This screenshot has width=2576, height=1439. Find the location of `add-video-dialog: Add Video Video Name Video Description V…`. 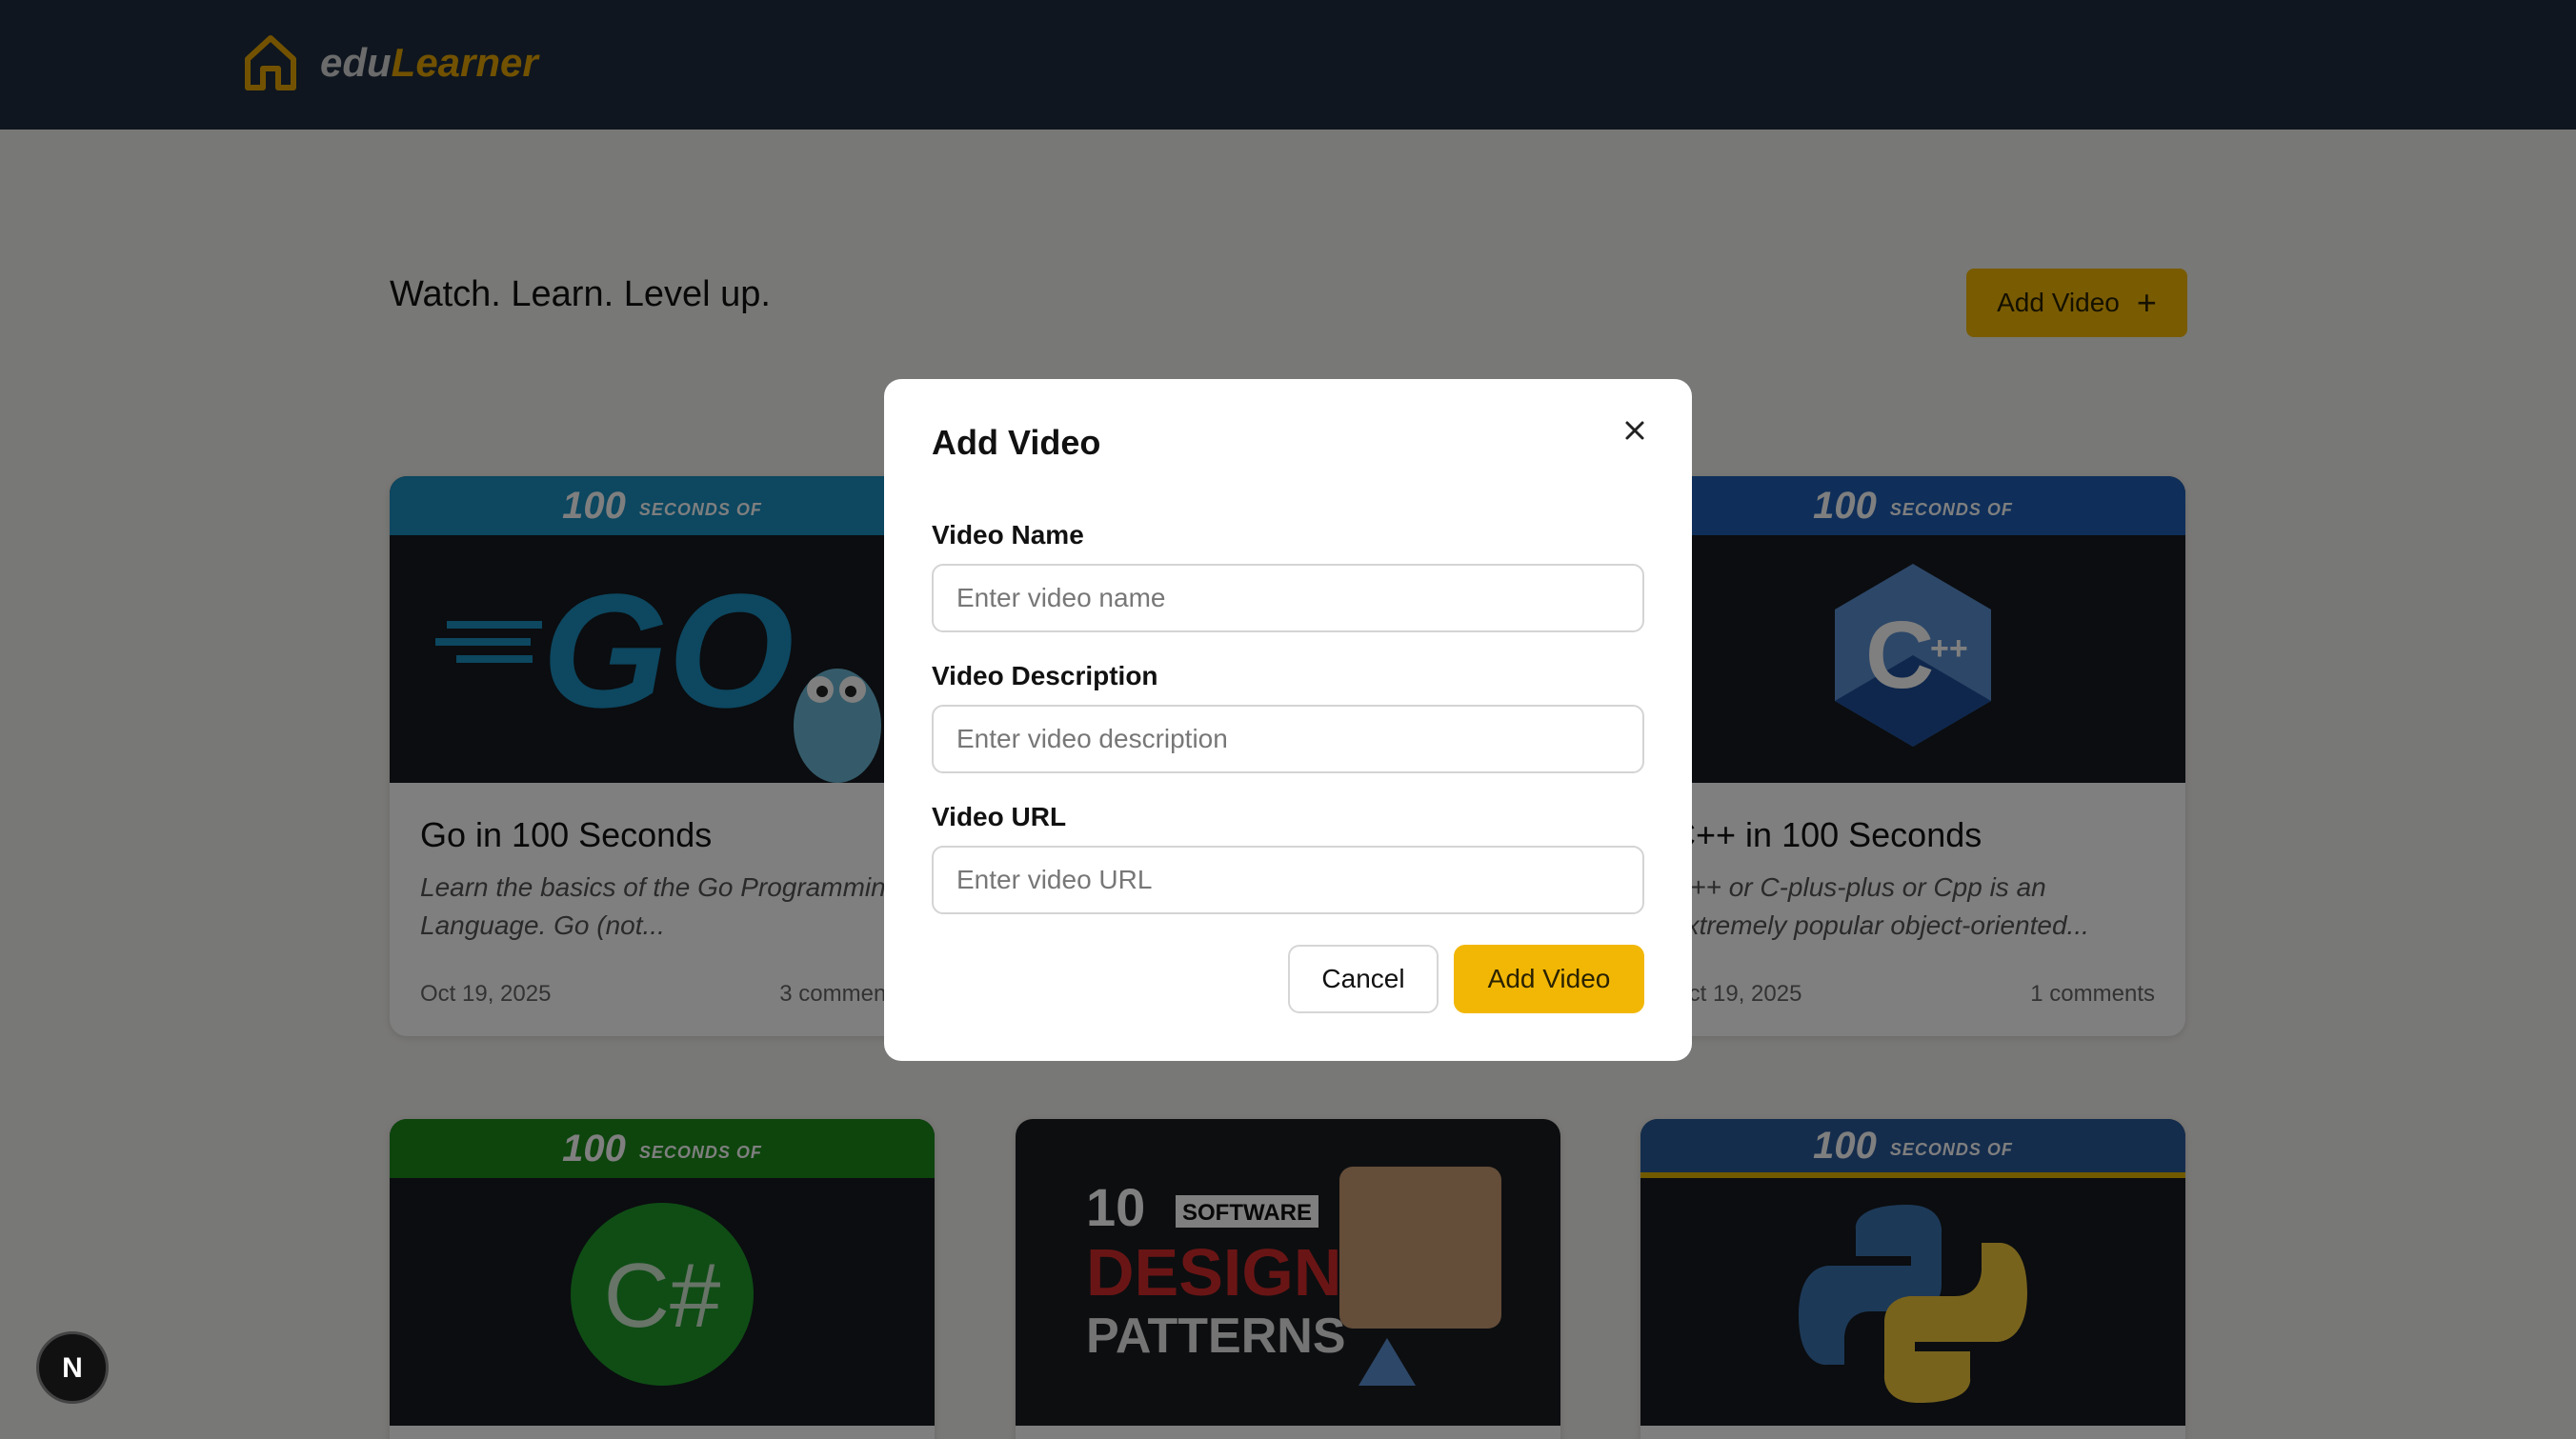

add-video-dialog: Add Video Video Name Video Description V… is located at coordinates (1288, 720).